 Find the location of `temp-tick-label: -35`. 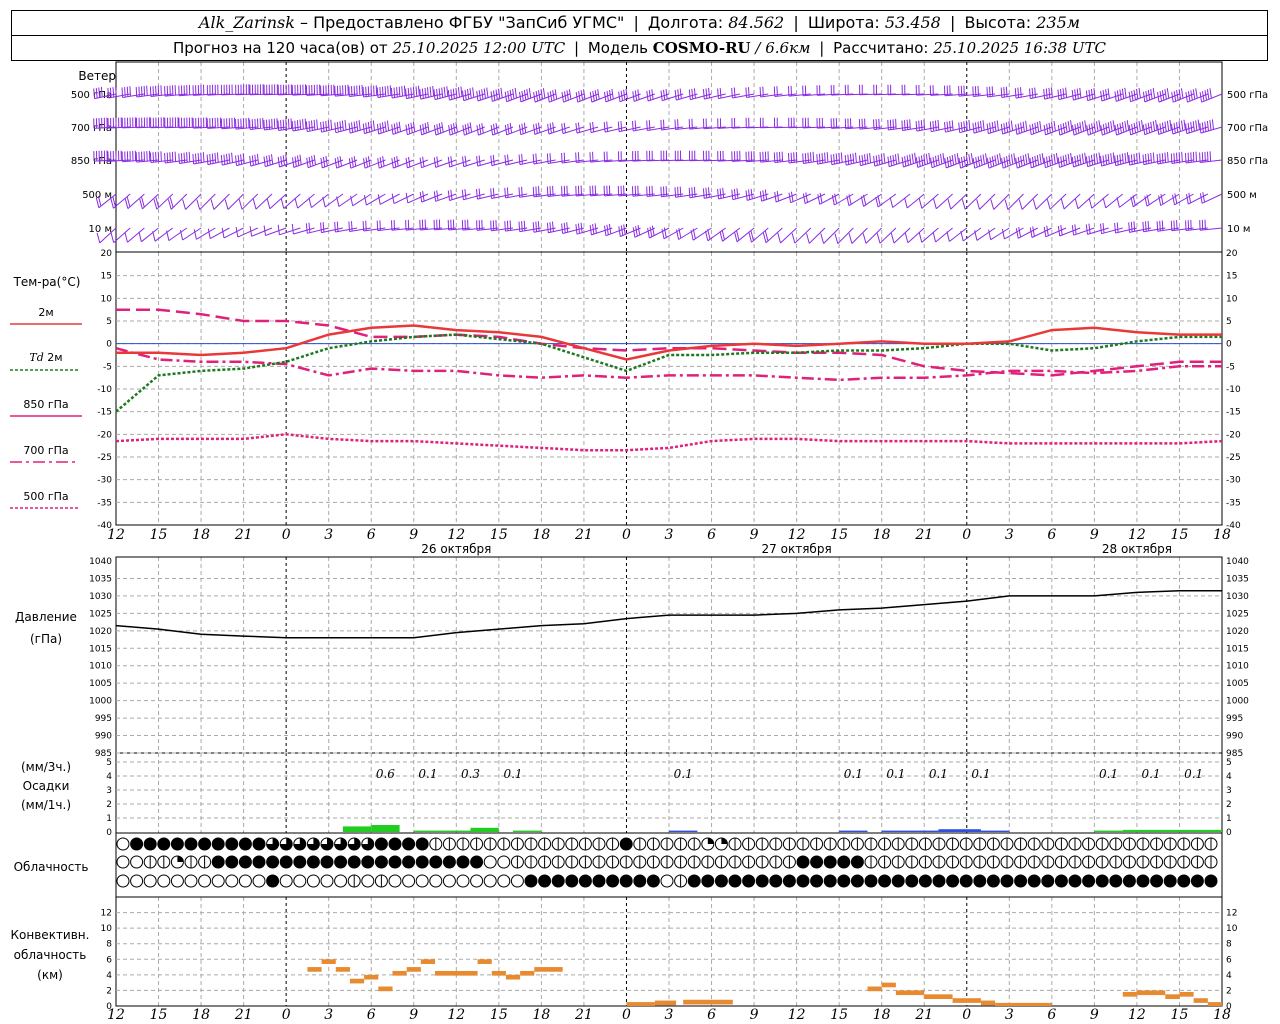

temp-tick-label: -35 is located at coordinates (104, 503).